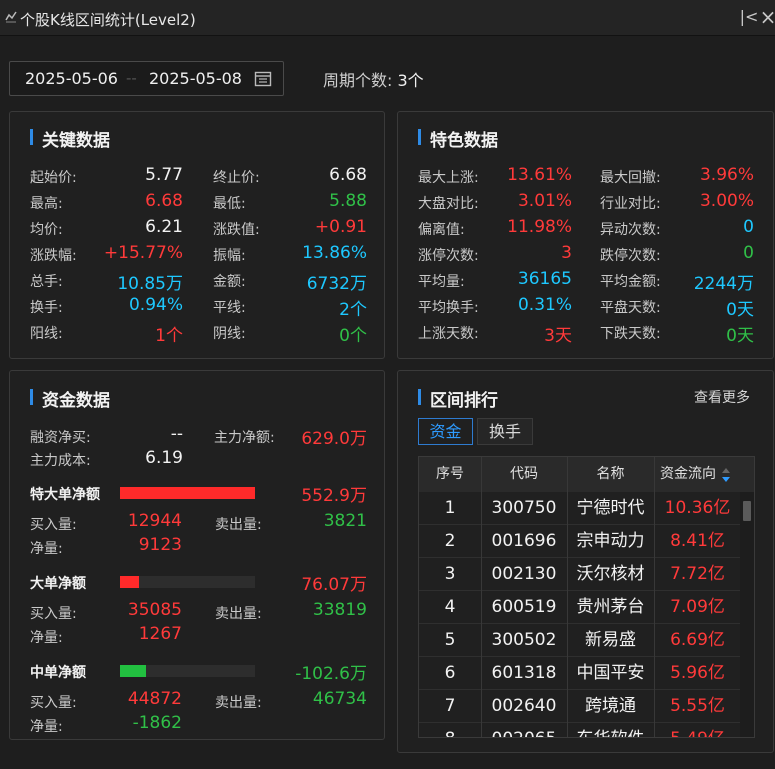 Image resolution: width=775 pixels, height=769 pixels. Describe the element at coordinates (60, 438) in the screenshot. I see `margin-buy-label: 融资净买:` at that location.